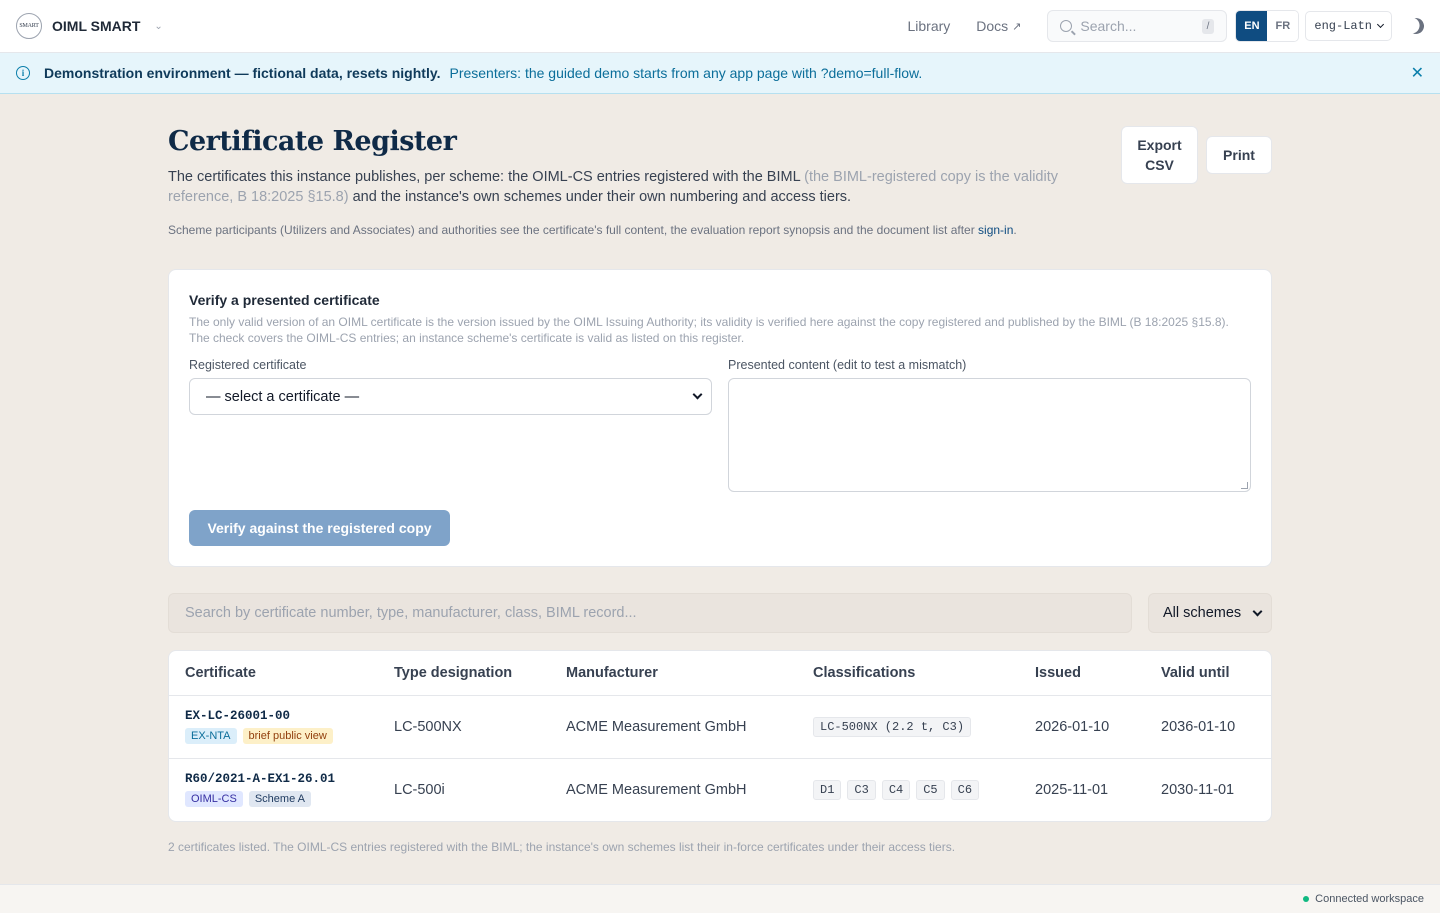  Describe the element at coordinates (827, 789) in the screenshot. I see `class-chip: D1` at that location.